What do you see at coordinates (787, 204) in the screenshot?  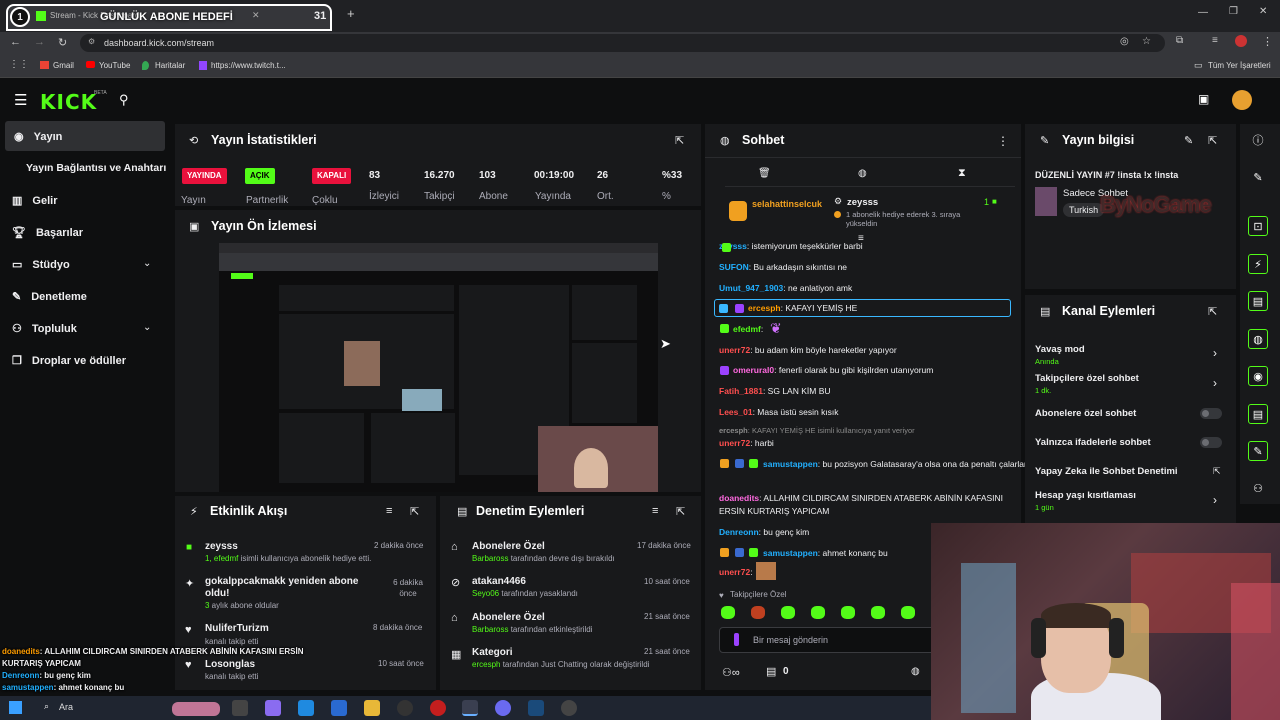 I see `pinned-user: selahattinselcuk` at bounding box center [787, 204].